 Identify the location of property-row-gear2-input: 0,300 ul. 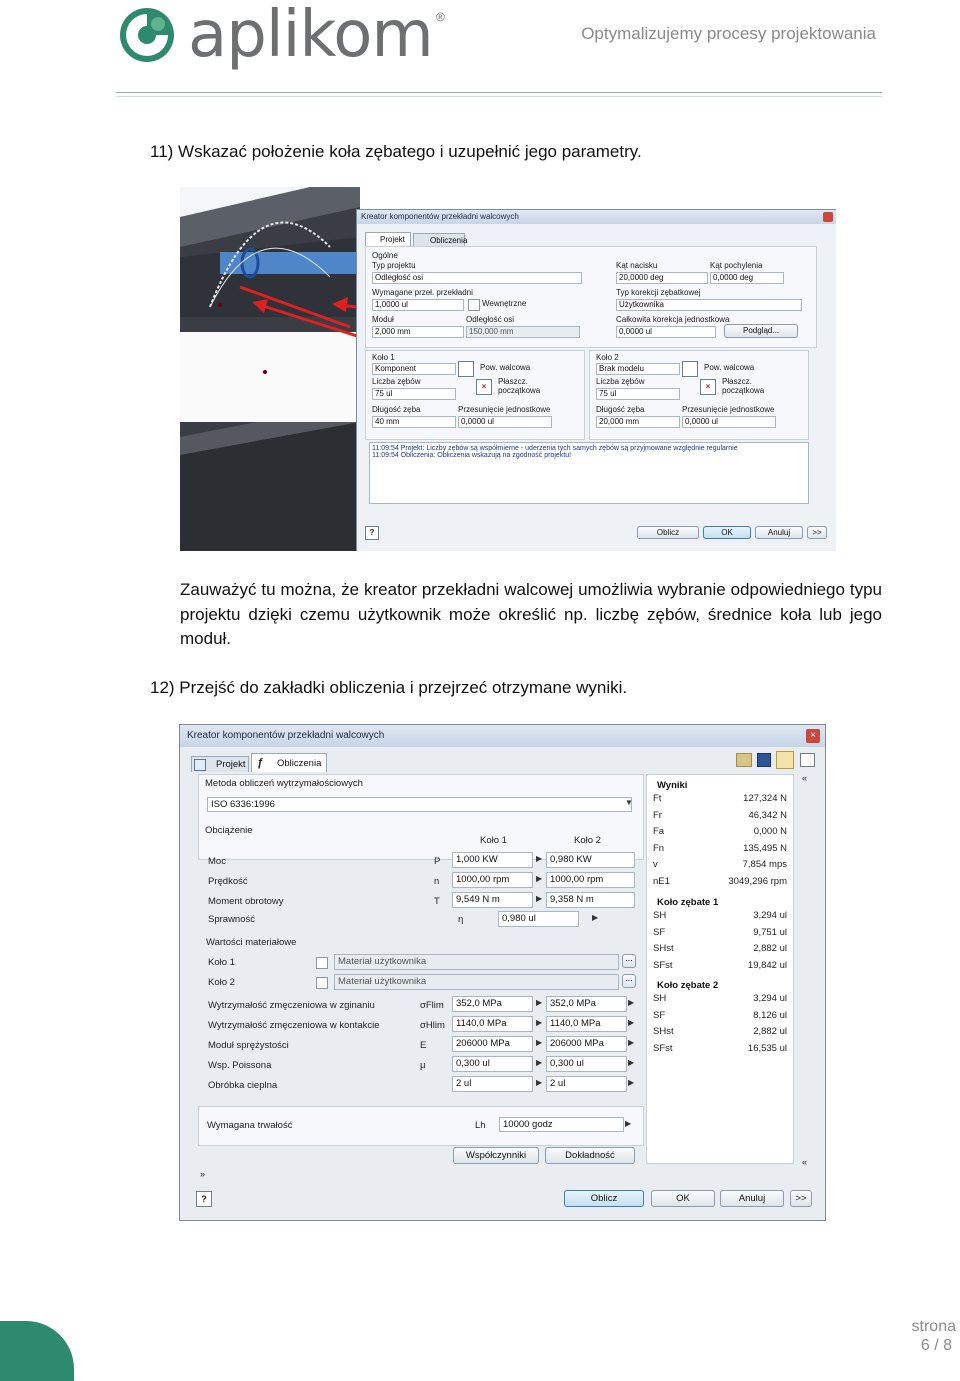
(586, 1064).